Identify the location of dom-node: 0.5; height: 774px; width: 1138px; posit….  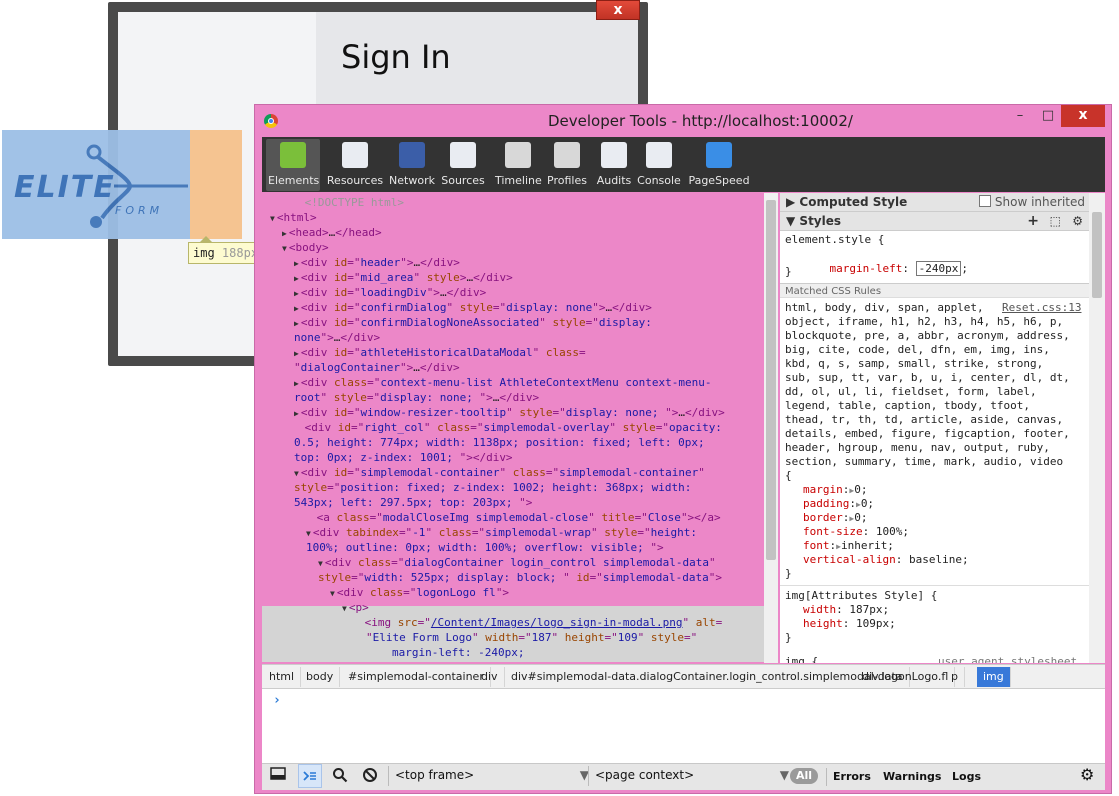
(513, 443).